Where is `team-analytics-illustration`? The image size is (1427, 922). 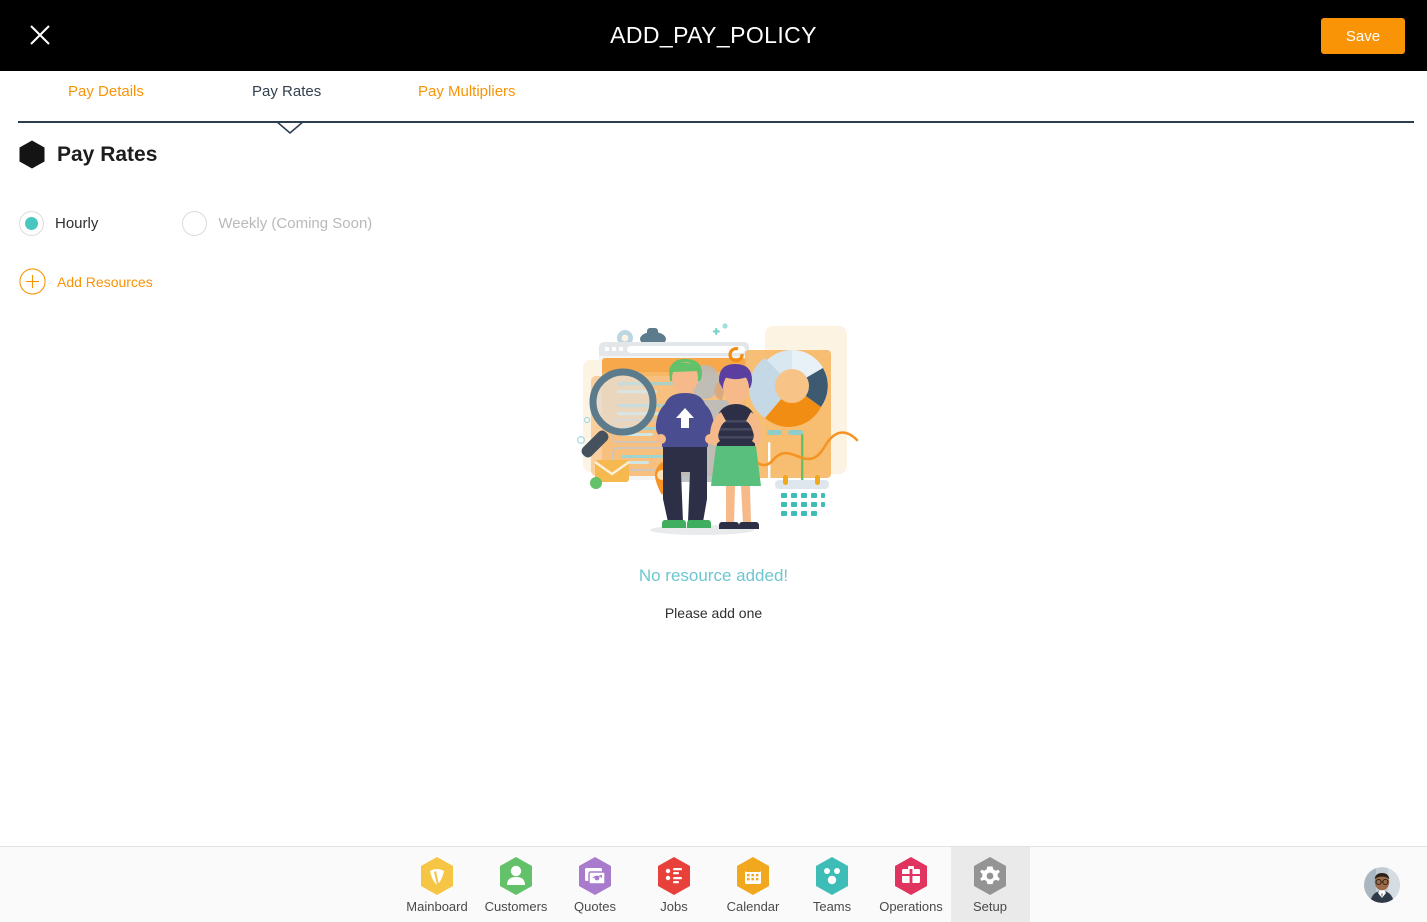 team-analytics-illustration is located at coordinates (717, 429).